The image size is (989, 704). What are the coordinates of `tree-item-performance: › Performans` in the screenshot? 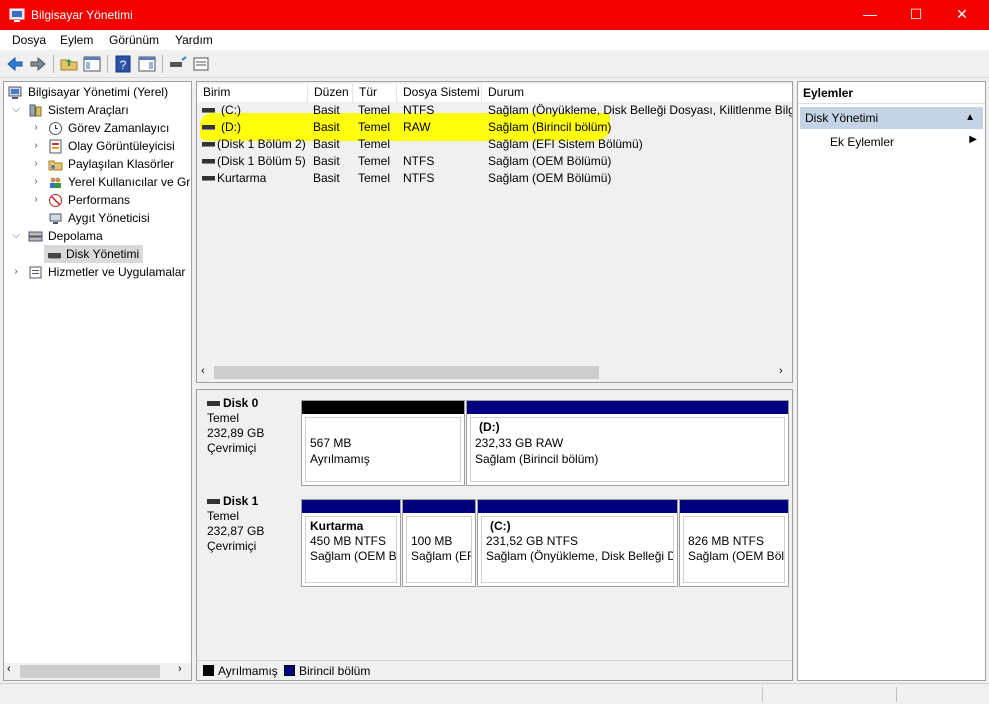 It's located at (98, 200).